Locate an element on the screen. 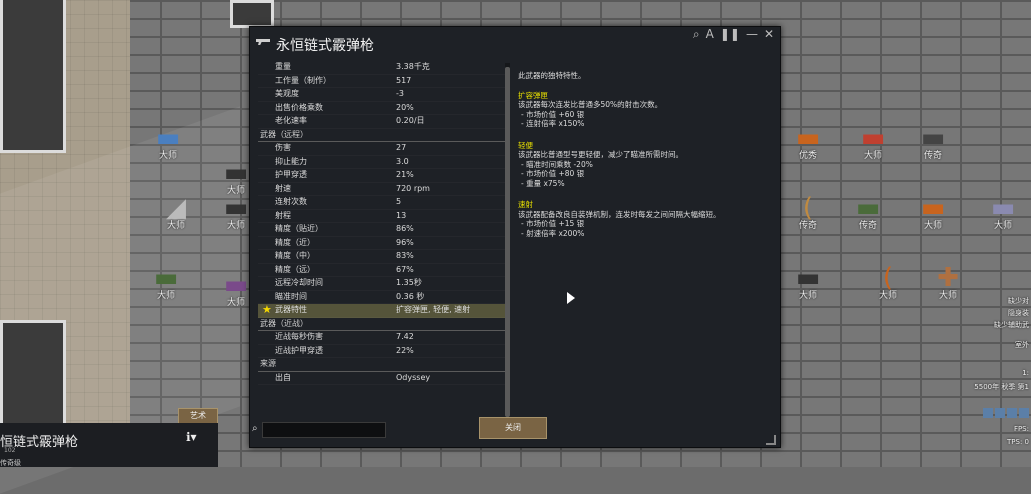 The height and width of the screenshot is (494, 1031). trait-name: 速射 is located at coordinates (525, 204).